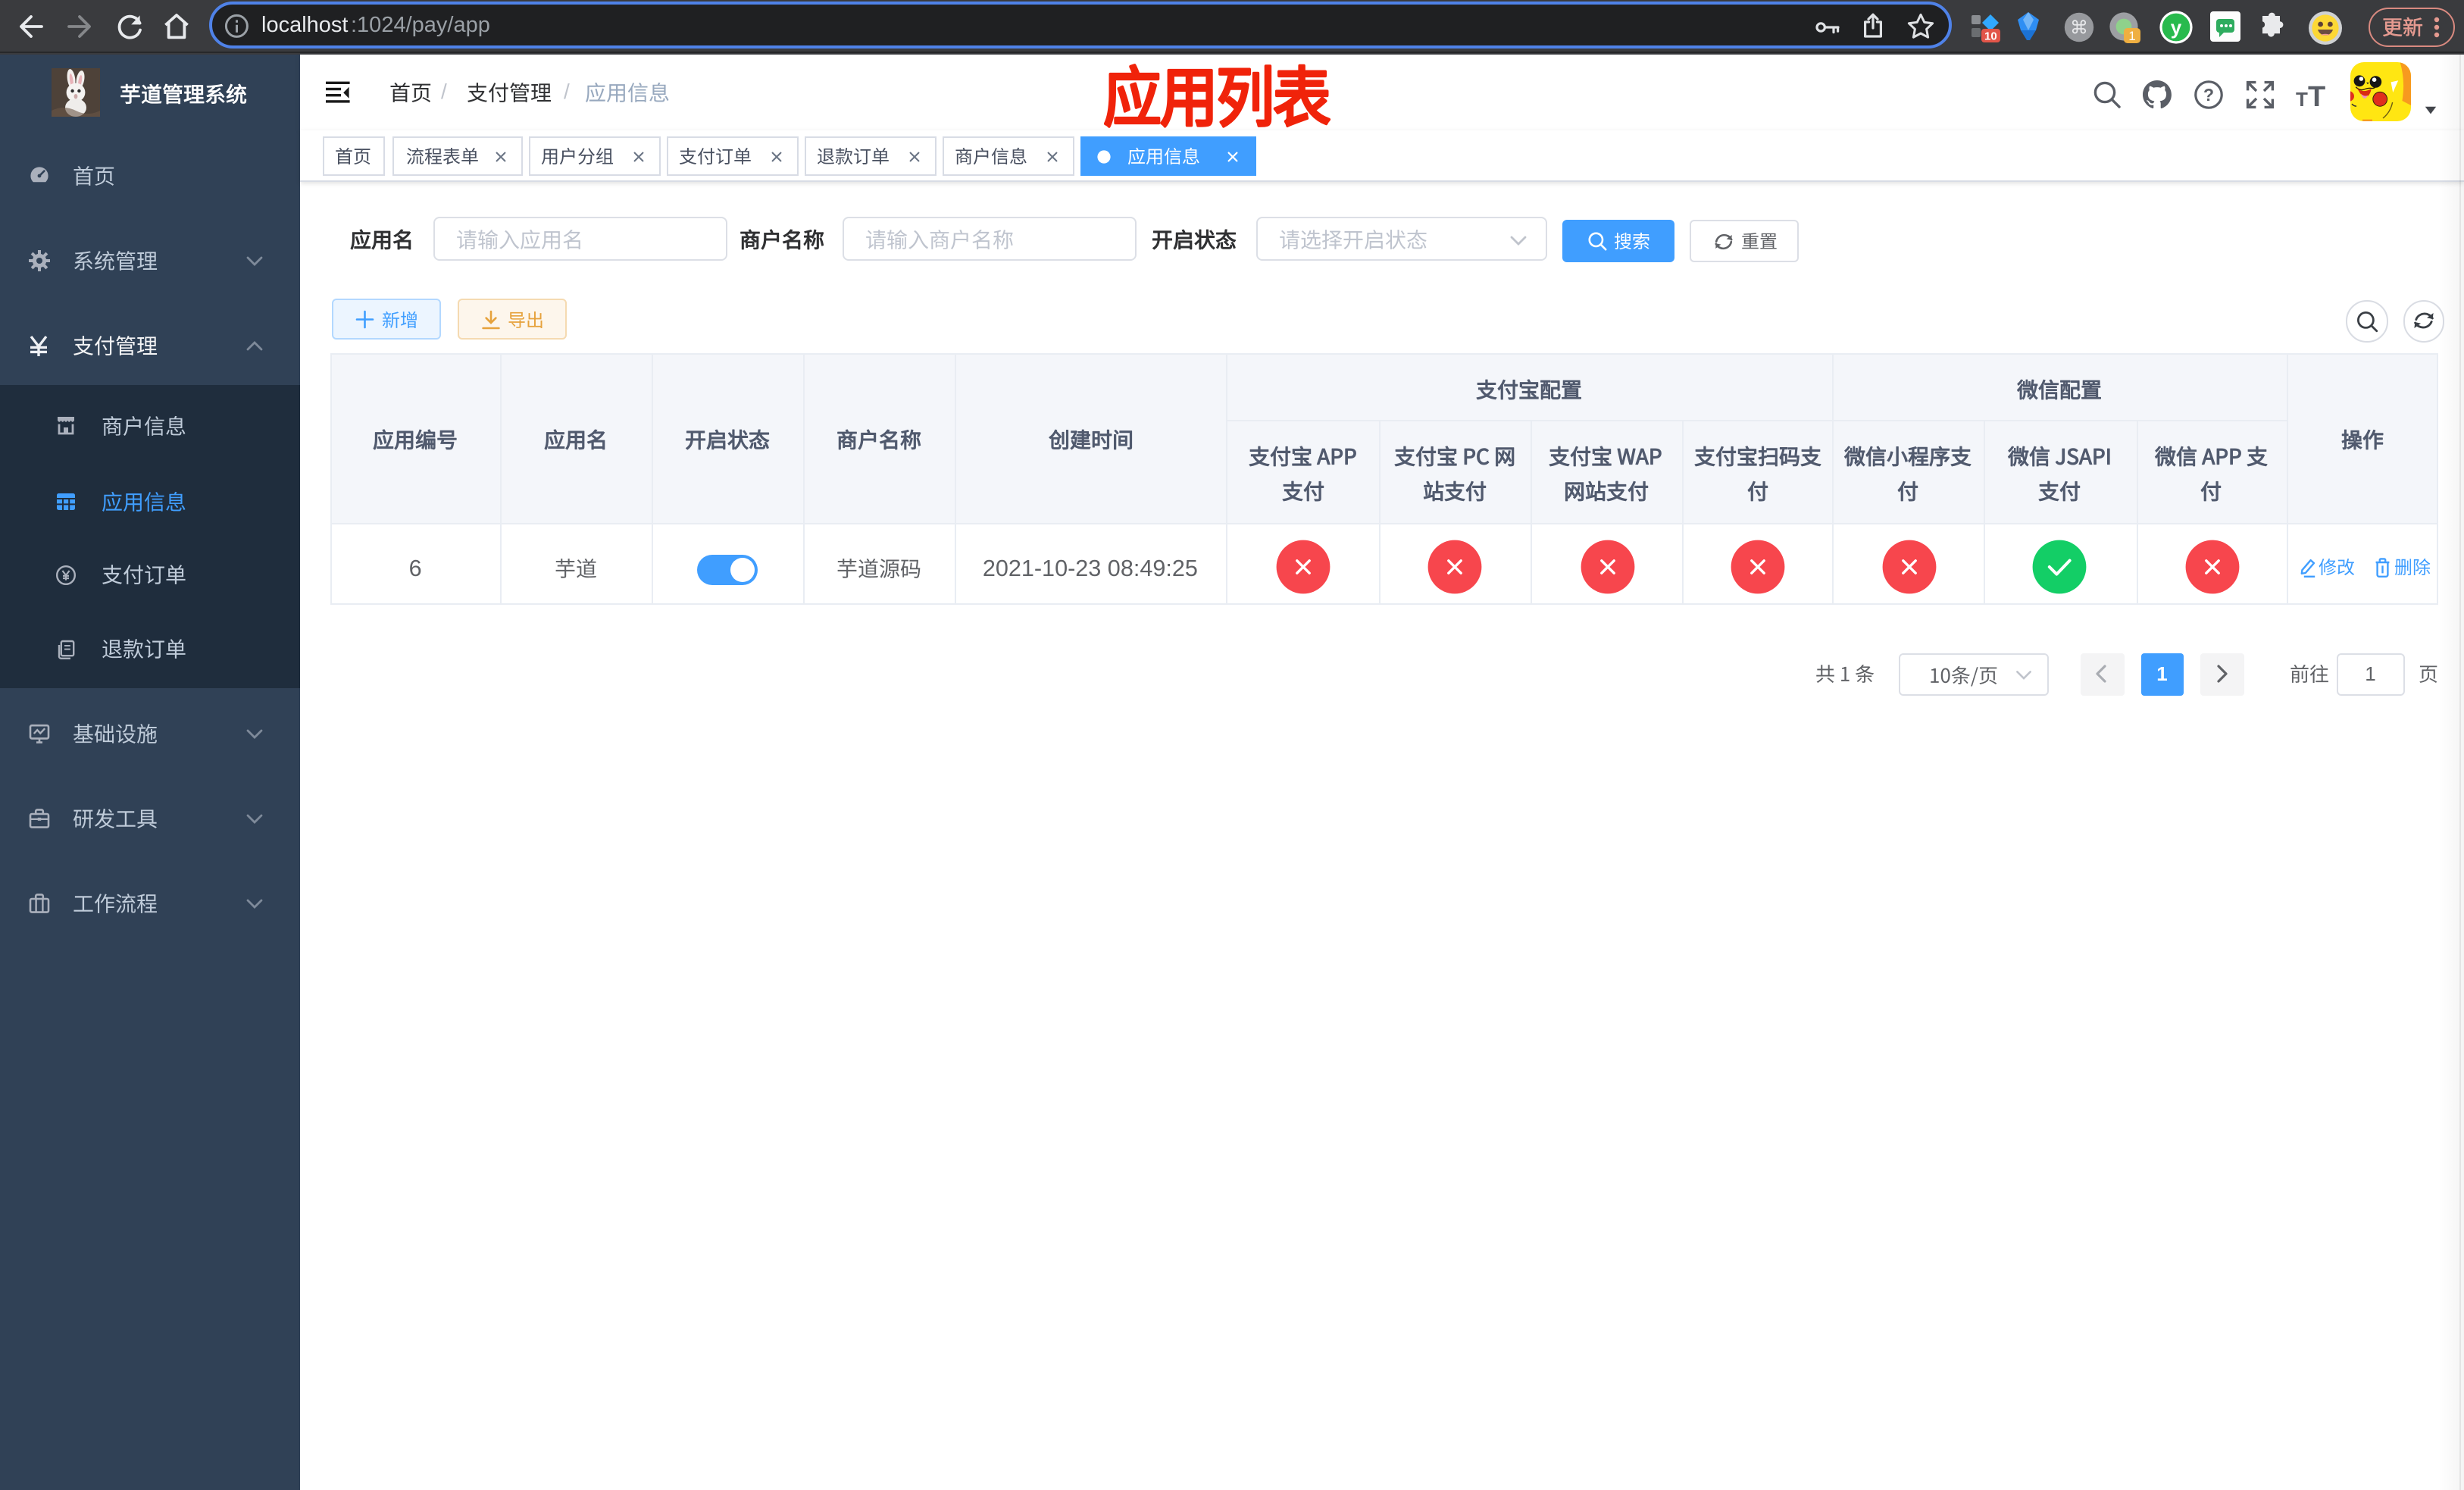 The width and height of the screenshot is (2464, 1490). I want to click on svg-text: 10, so click(1990, 36).